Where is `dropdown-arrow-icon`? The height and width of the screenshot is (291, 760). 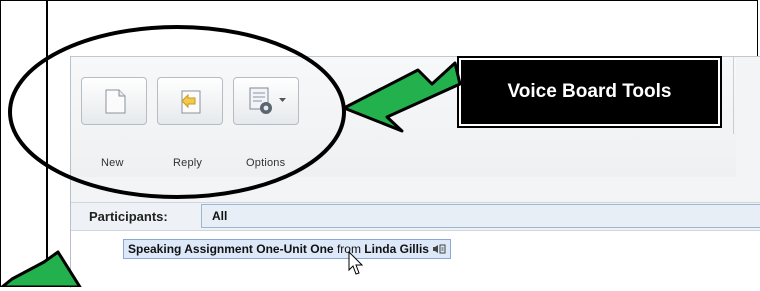
dropdown-arrow-icon is located at coordinates (282, 100).